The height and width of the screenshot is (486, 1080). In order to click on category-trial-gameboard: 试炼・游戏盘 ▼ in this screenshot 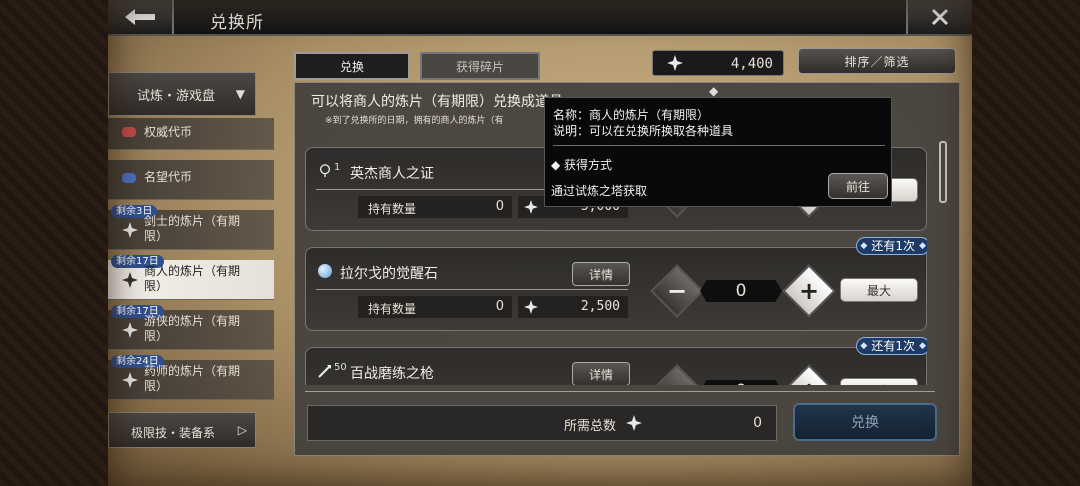, I will do `click(182, 94)`.